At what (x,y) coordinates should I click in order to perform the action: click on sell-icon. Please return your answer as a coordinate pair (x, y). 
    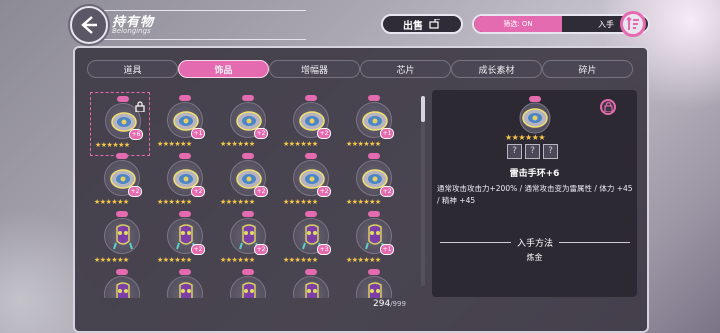
    Looking at the image, I should click on (434, 24).